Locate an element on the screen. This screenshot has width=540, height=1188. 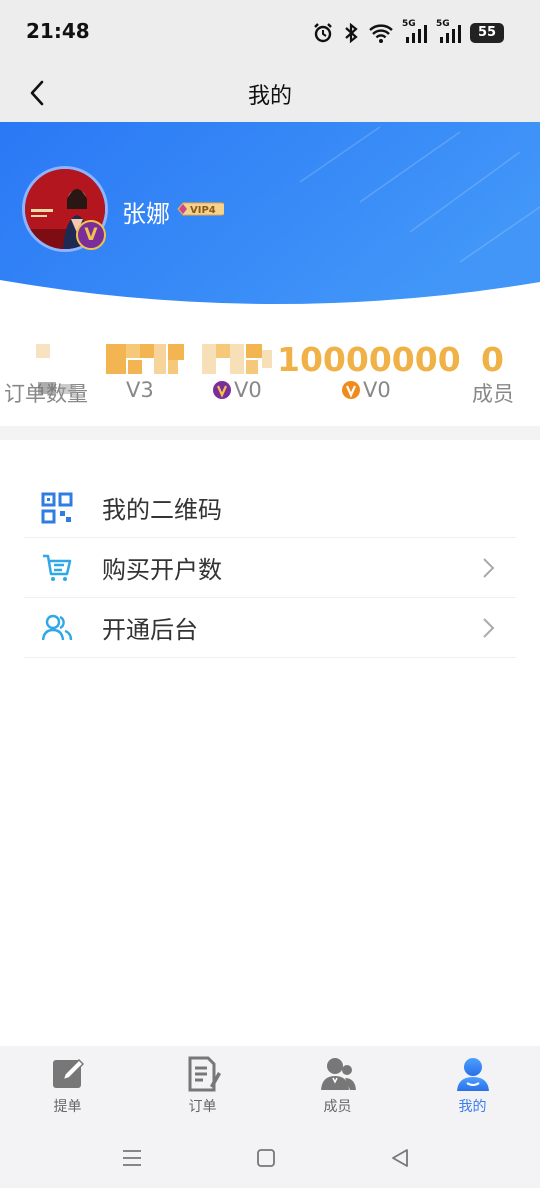
home-button is located at coordinates (266, 1158).